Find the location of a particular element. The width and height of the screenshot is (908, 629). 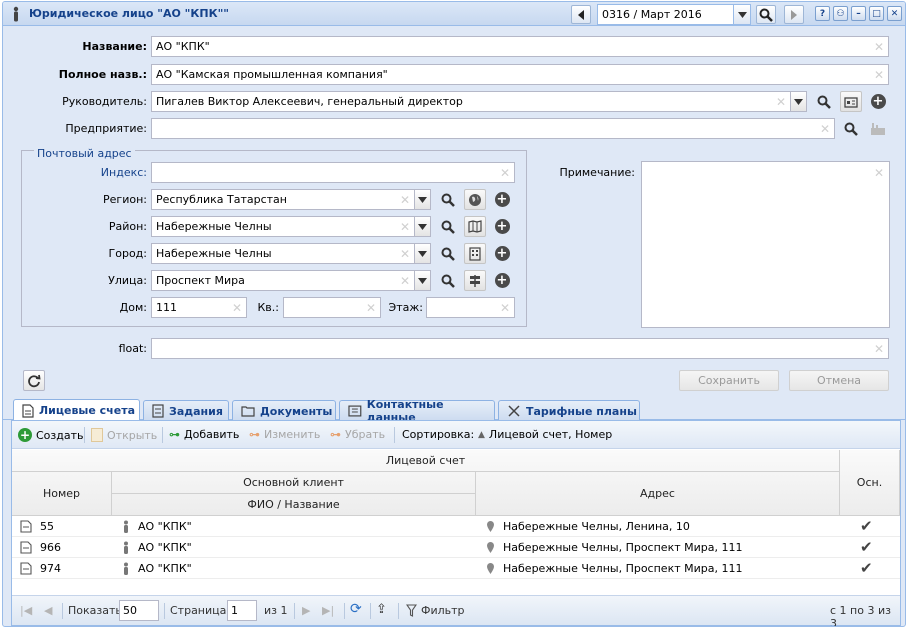

edit-button: ⊶ Изменить is located at coordinates (284, 434).